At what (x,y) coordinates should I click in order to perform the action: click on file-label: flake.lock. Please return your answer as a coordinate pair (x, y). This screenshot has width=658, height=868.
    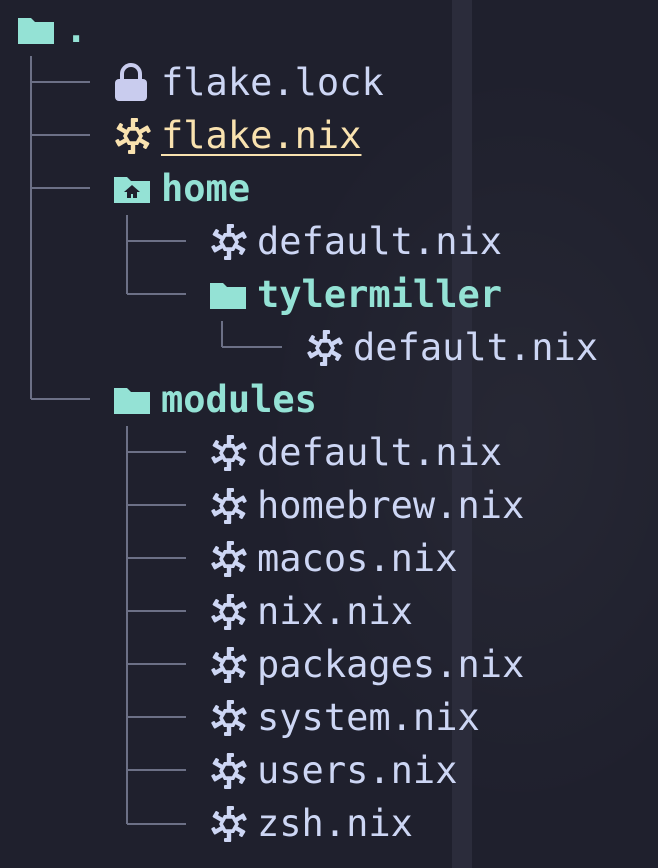
    Looking at the image, I should click on (272, 82).